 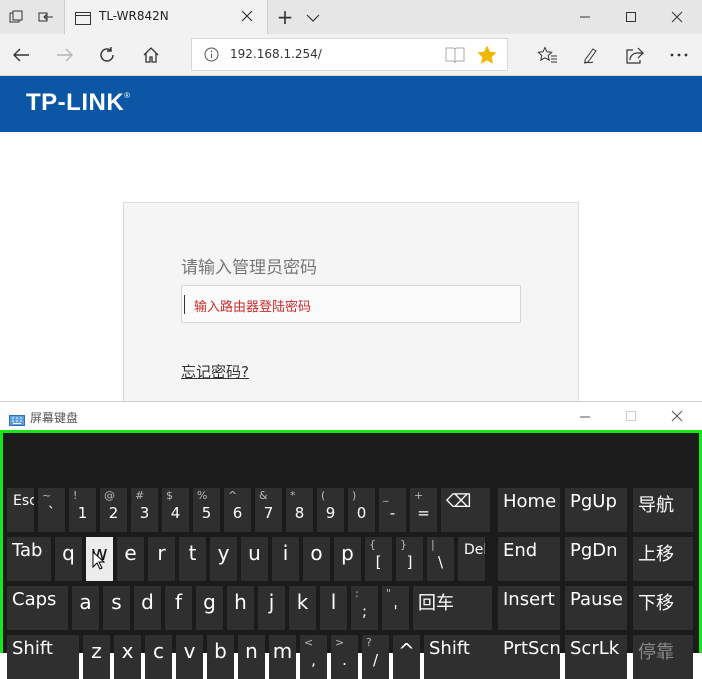 I want to click on key-c-3-3: c, so click(x=158, y=657).